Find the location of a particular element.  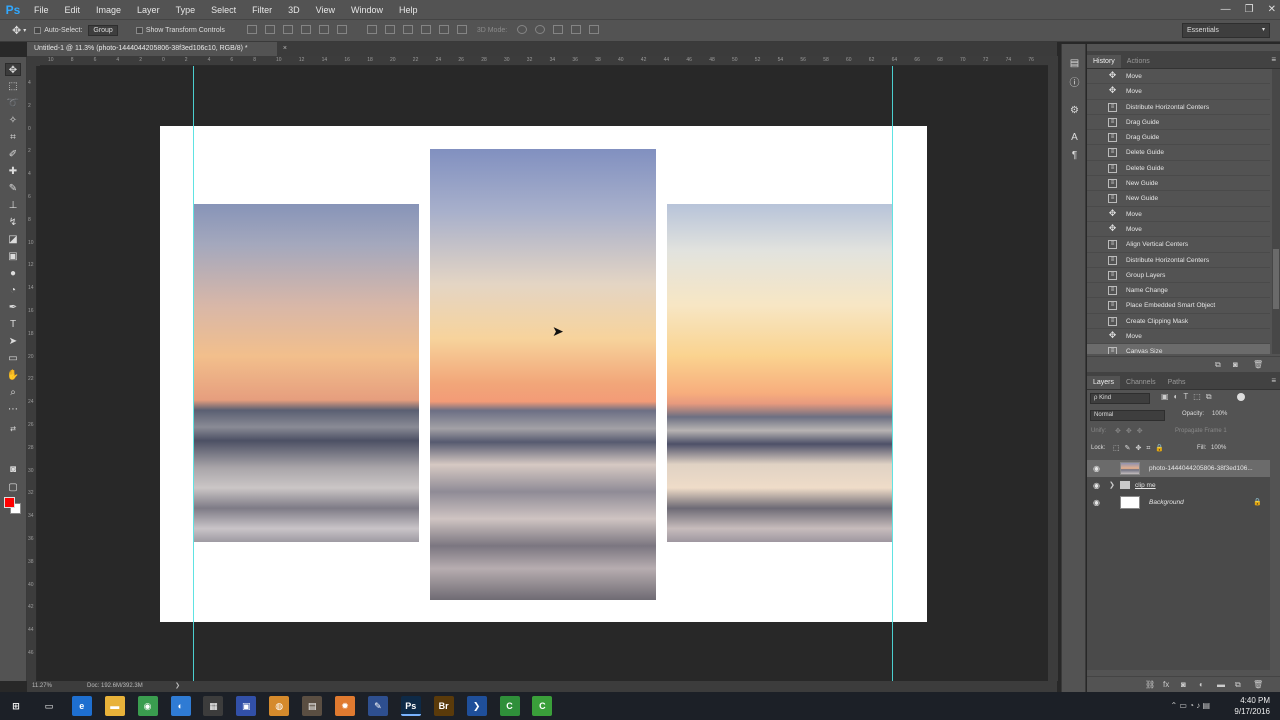

hand-tool-icon: ✋ is located at coordinates (13, 375).